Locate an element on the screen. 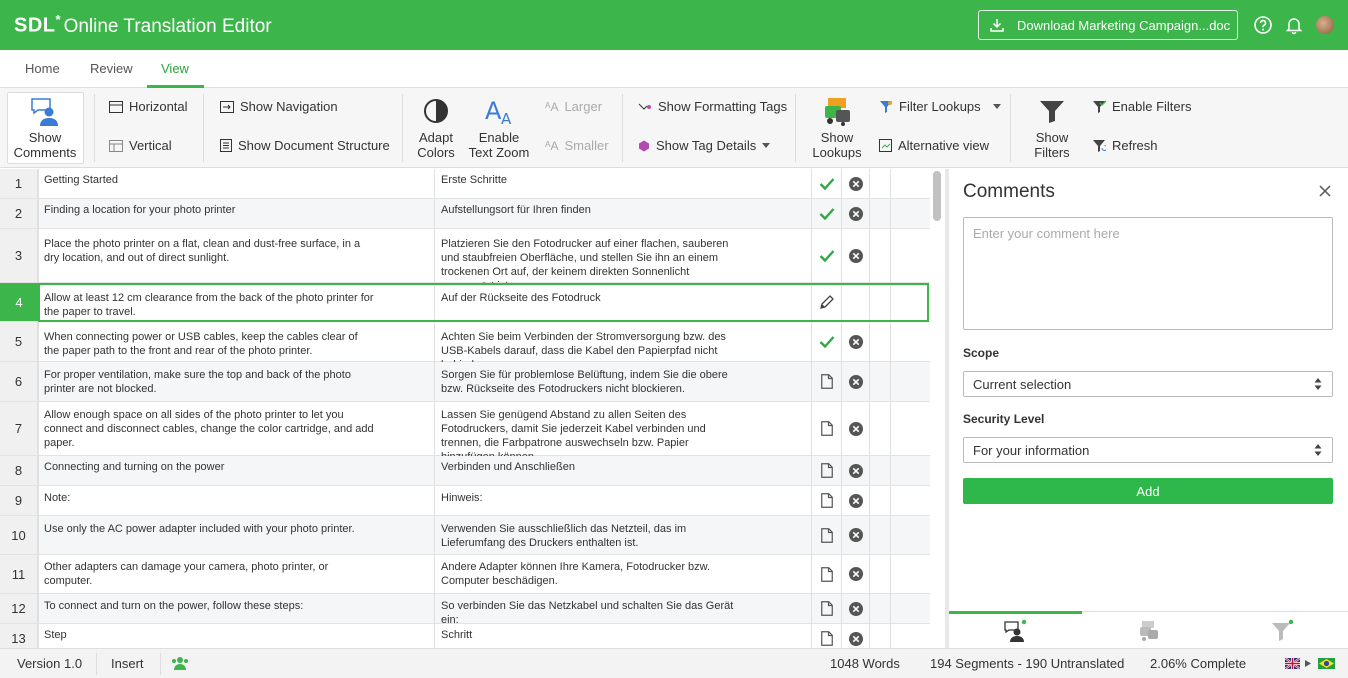 This screenshot has width=1348, height=678. show-tag-details-button: Show Tag Details is located at coordinates (704, 145).